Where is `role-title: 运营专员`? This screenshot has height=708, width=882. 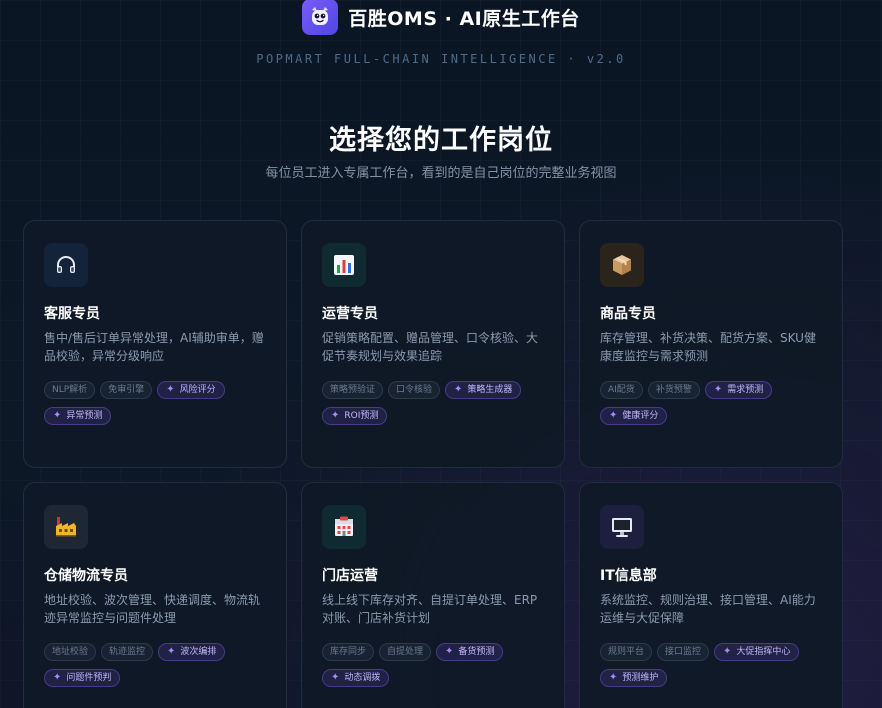 role-title: 运营专员 is located at coordinates (350, 314).